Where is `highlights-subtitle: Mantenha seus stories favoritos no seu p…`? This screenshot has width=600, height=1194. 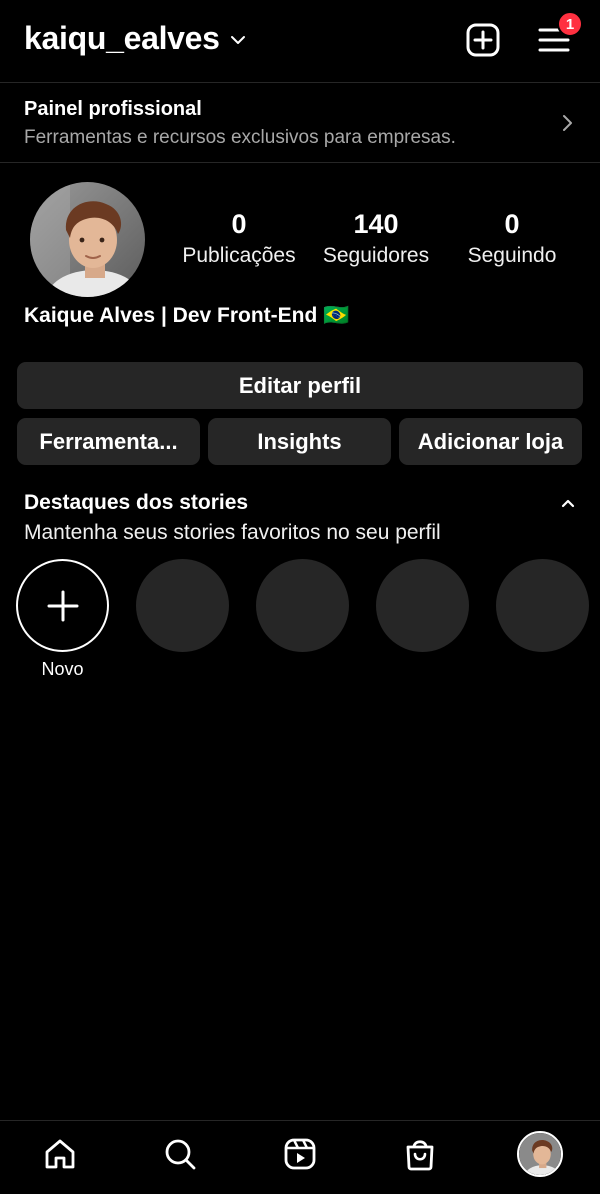
highlights-subtitle: Mantenha seus stories favoritos no seu p… is located at coordinates (232, 532).